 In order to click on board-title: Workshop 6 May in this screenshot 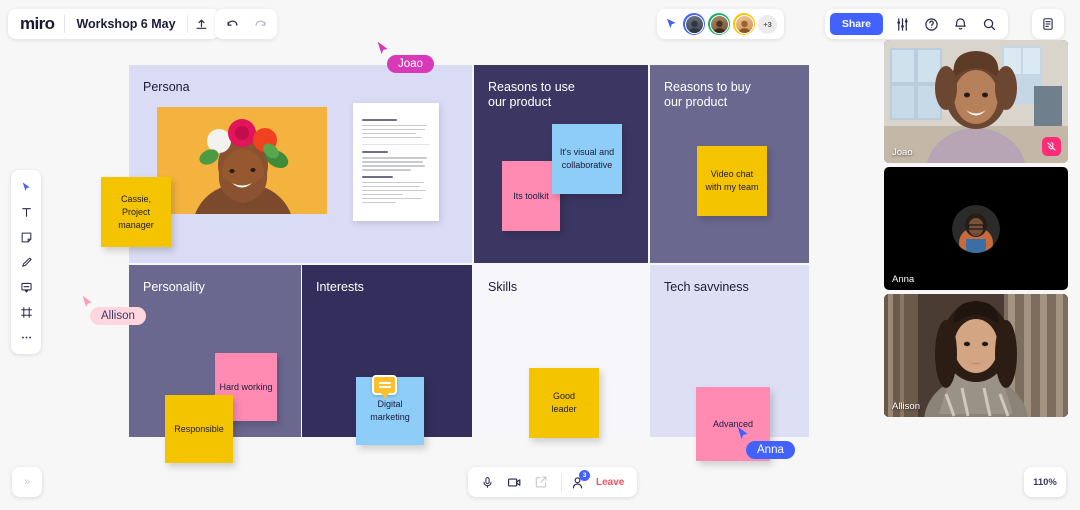, I will do `click(125, 24)`.